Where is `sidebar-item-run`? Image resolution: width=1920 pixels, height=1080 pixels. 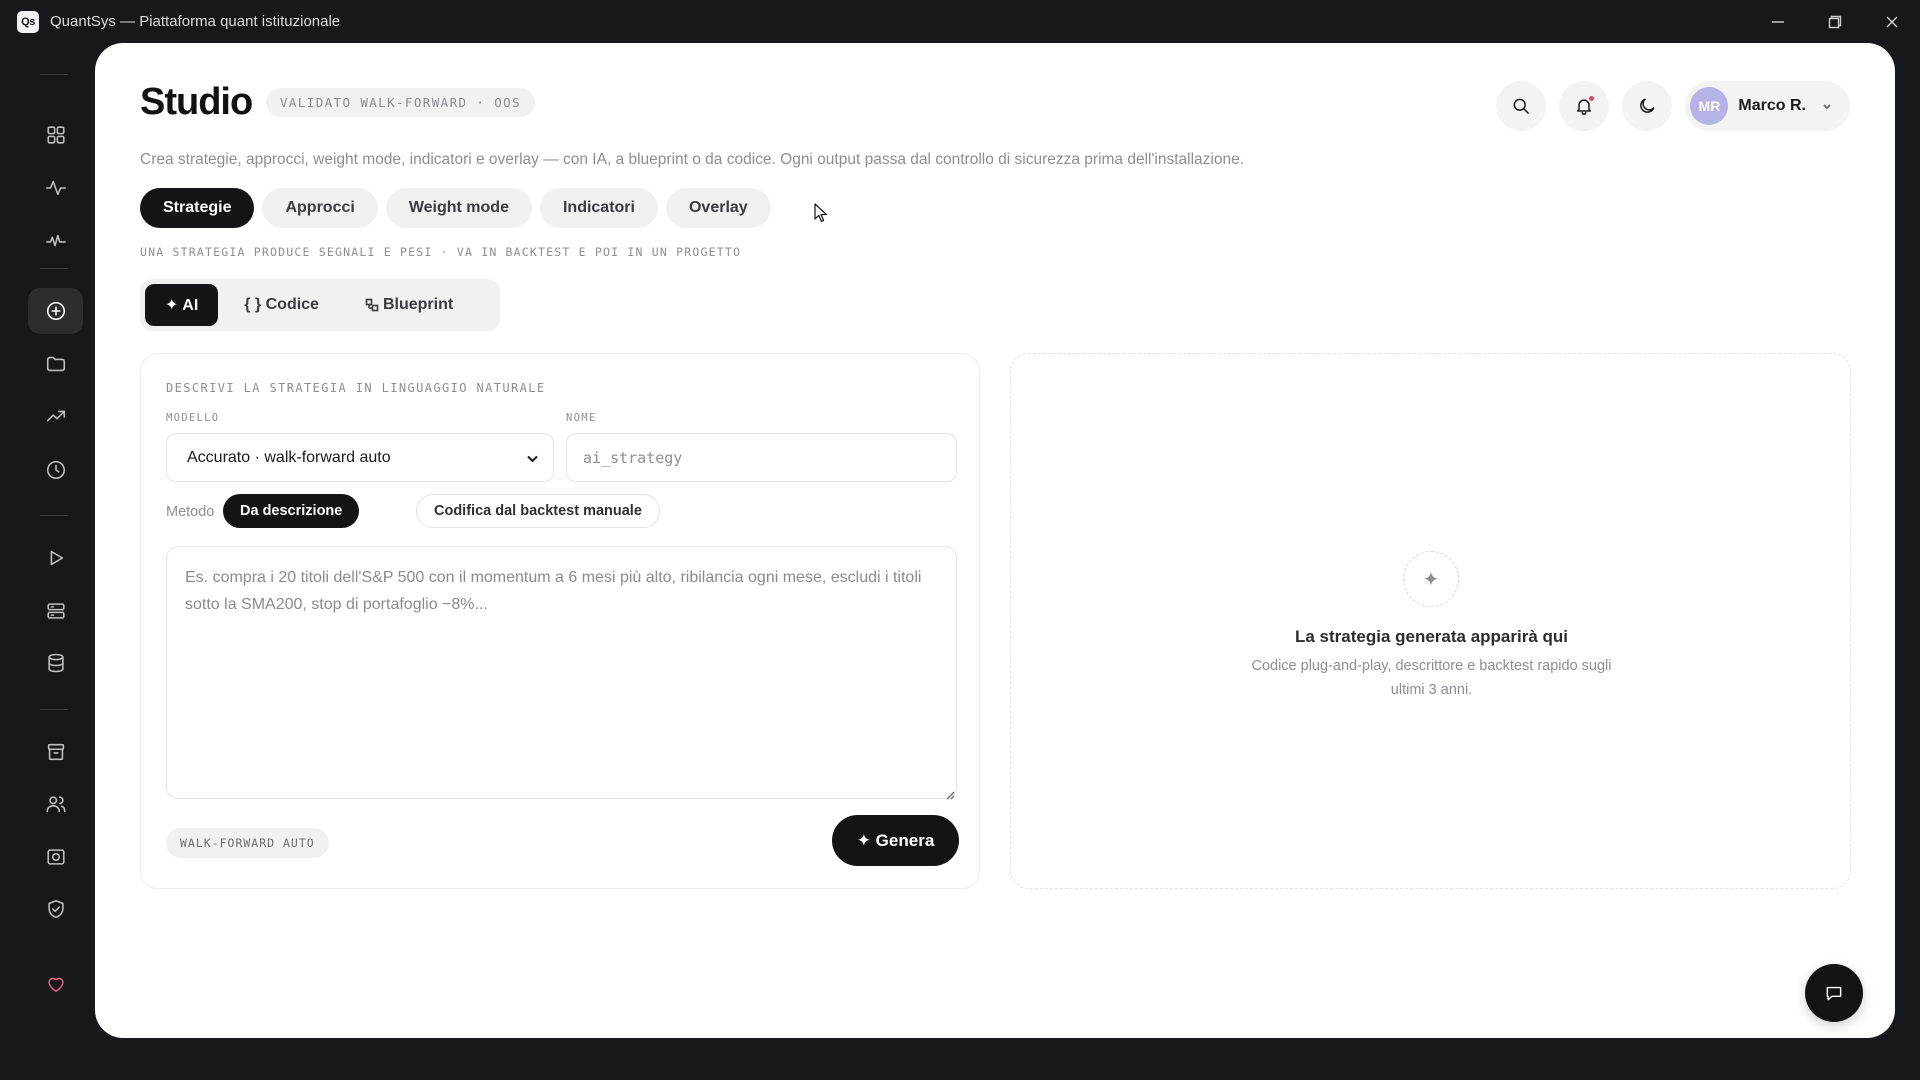
sidebar-item-run is located at coordinates (55, 558).